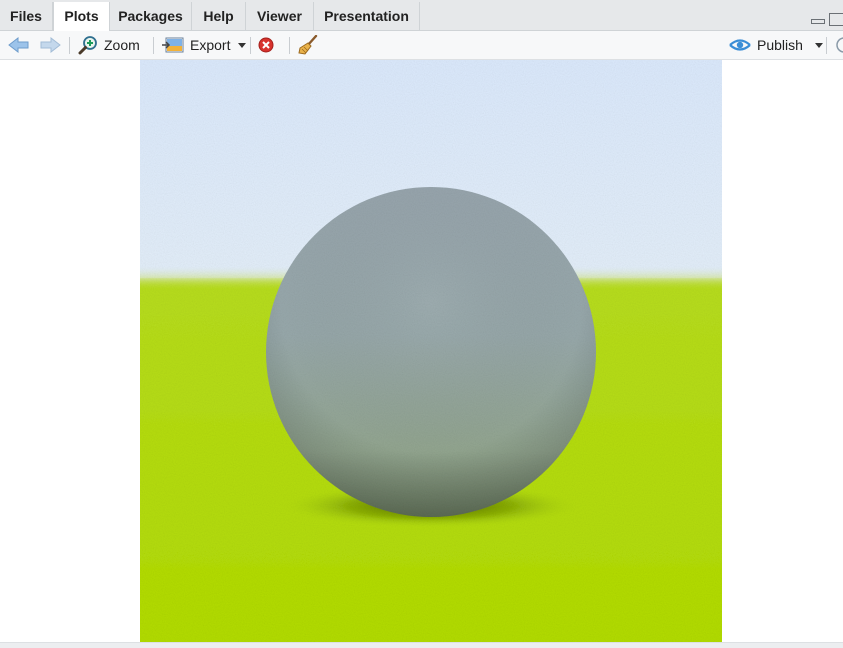 This screenshot has width=843, height=648. Describe the element at coordinates (87, 45) in the screenshot. I see `zoom-magnifier-icon` at that location.